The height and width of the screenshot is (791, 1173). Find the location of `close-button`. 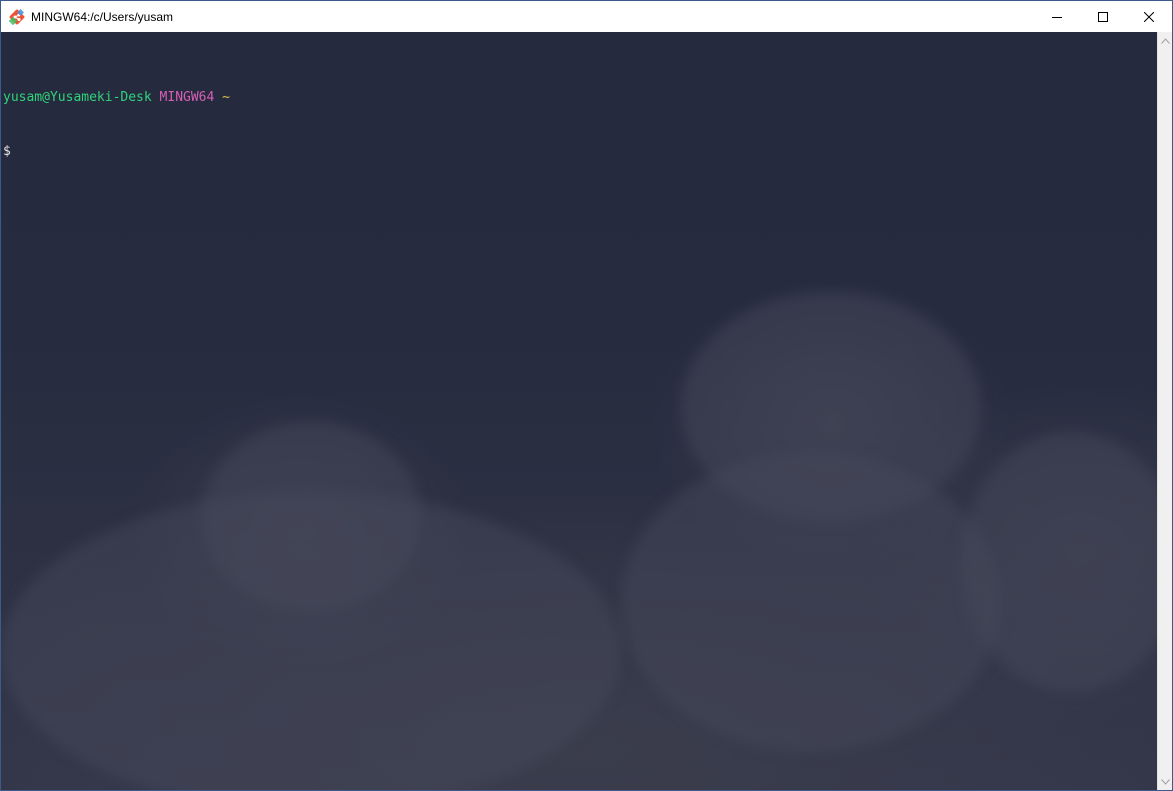

close-button is located at coordinates (1149, 16).